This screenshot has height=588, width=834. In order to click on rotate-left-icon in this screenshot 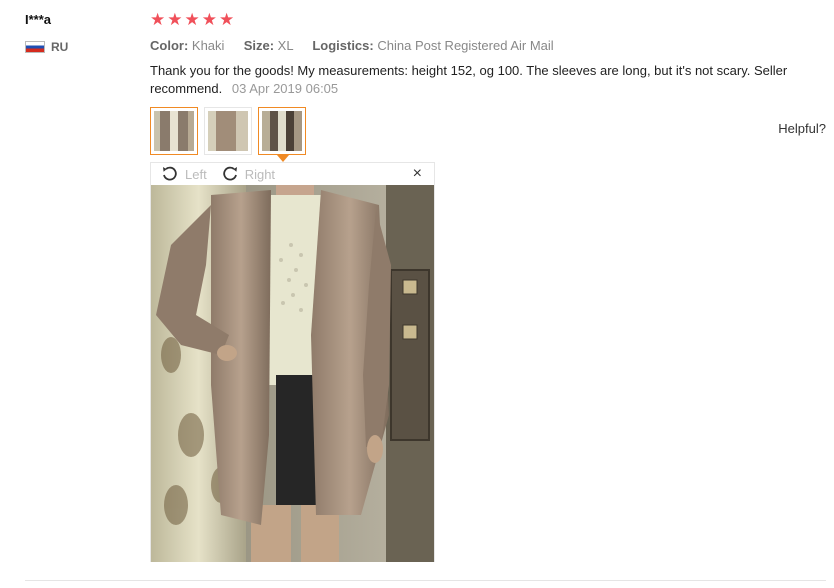, I will do `click(170, 173)`.